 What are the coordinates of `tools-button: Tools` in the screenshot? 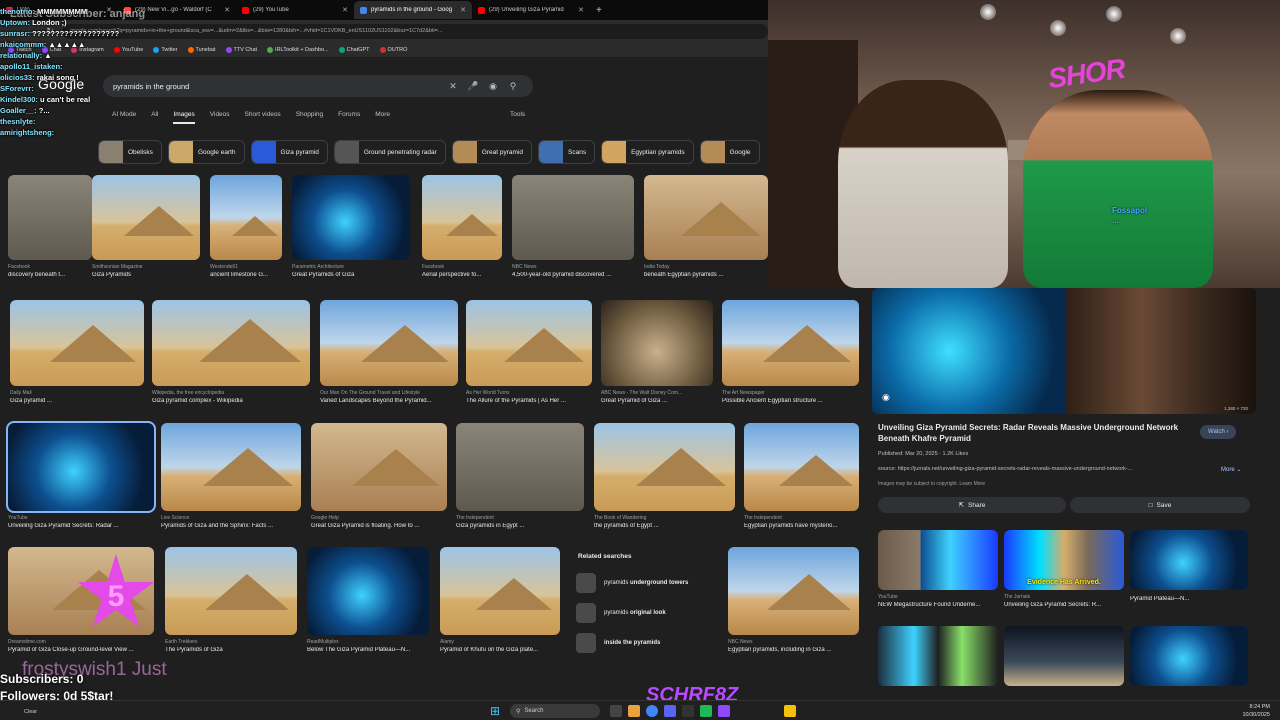 It's located at (517, 114).